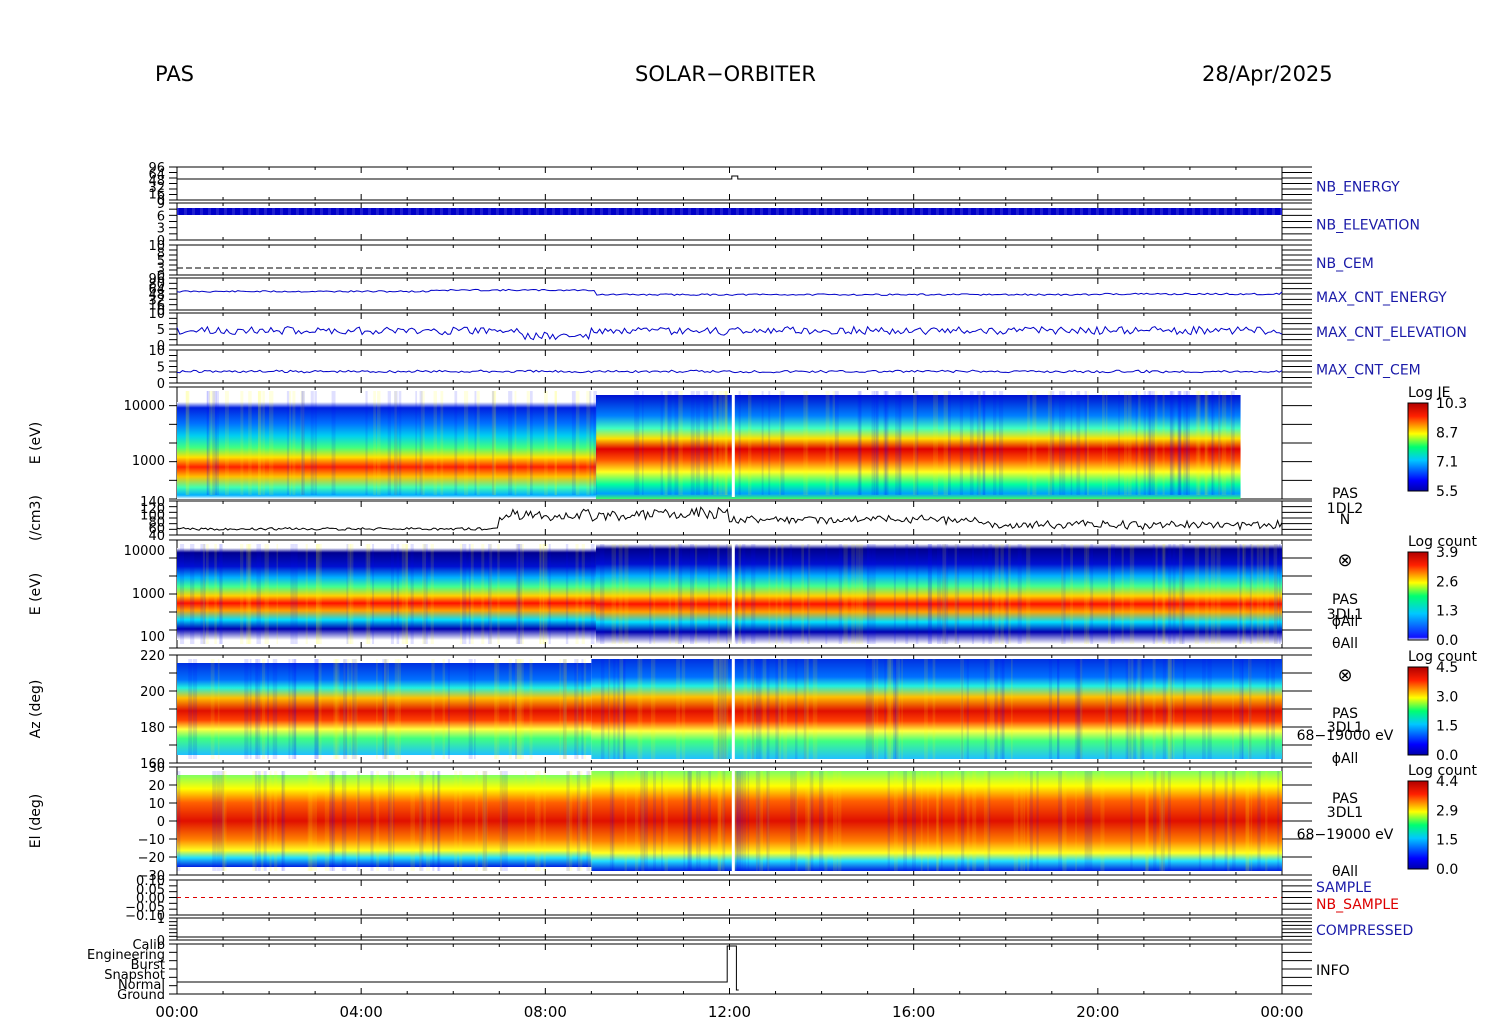 Image resolution: width=1512 pixels, height=1020 pixels. What do you see at coordinates (1447, 463) in the screenshot?
I see `colorbar-tick-je_spectrogram: 7.1` at bounding box center [1447, 463].